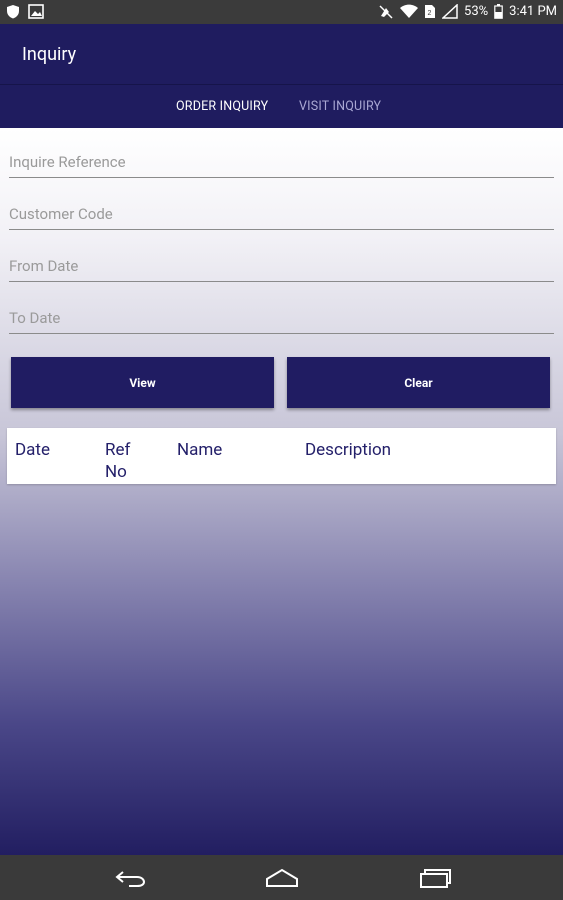 This screenshot has height=900, width=563. What do you see at coordinates (281, 456) in the screenshot?
I see `table-header: Date Ref No Name Description` at bounding box center [281, 456].